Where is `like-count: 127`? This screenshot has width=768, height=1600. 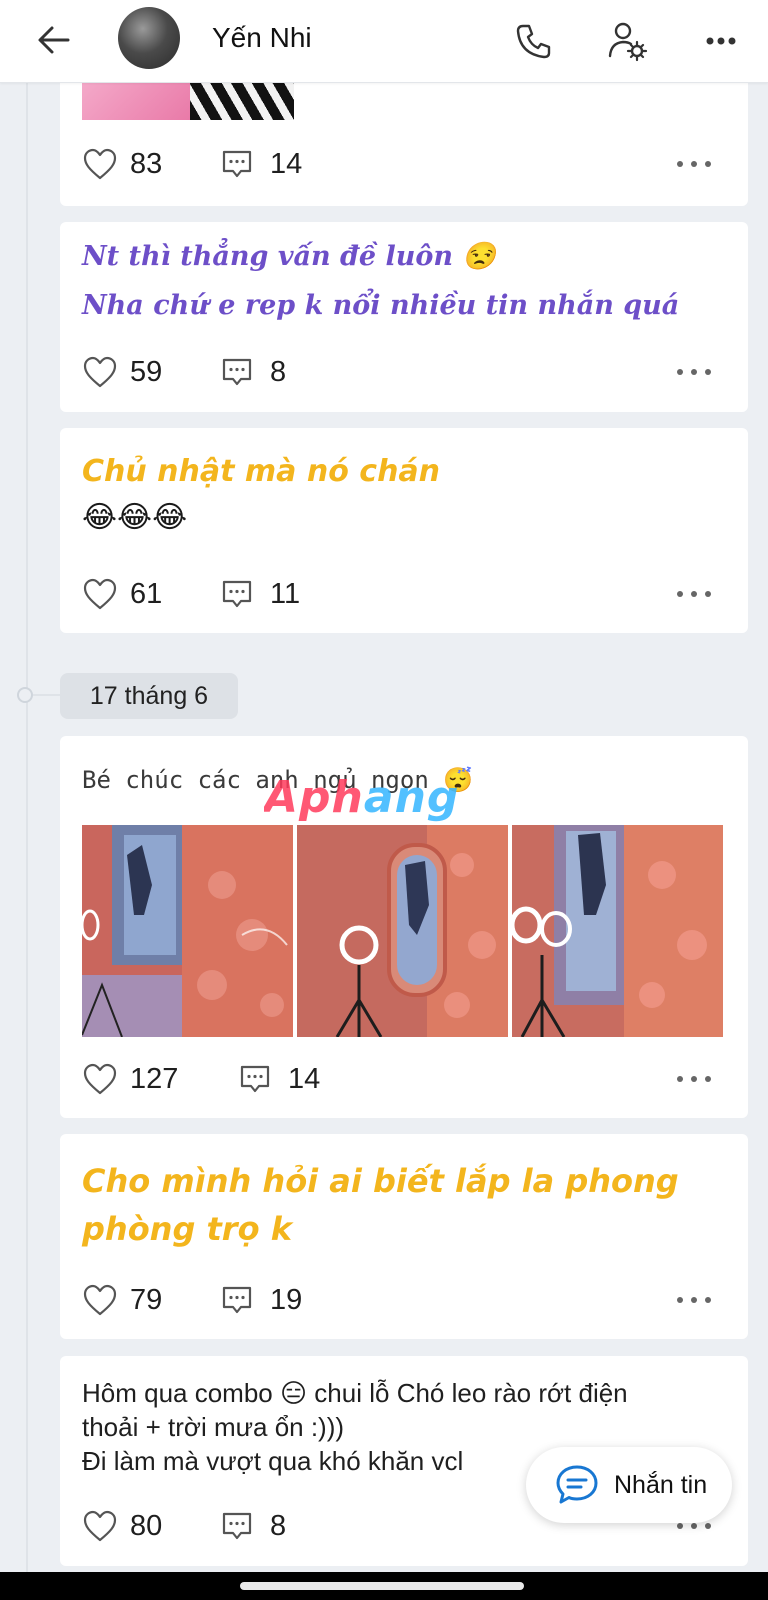 like-count: 127 is located at coordinates (154, 1078).